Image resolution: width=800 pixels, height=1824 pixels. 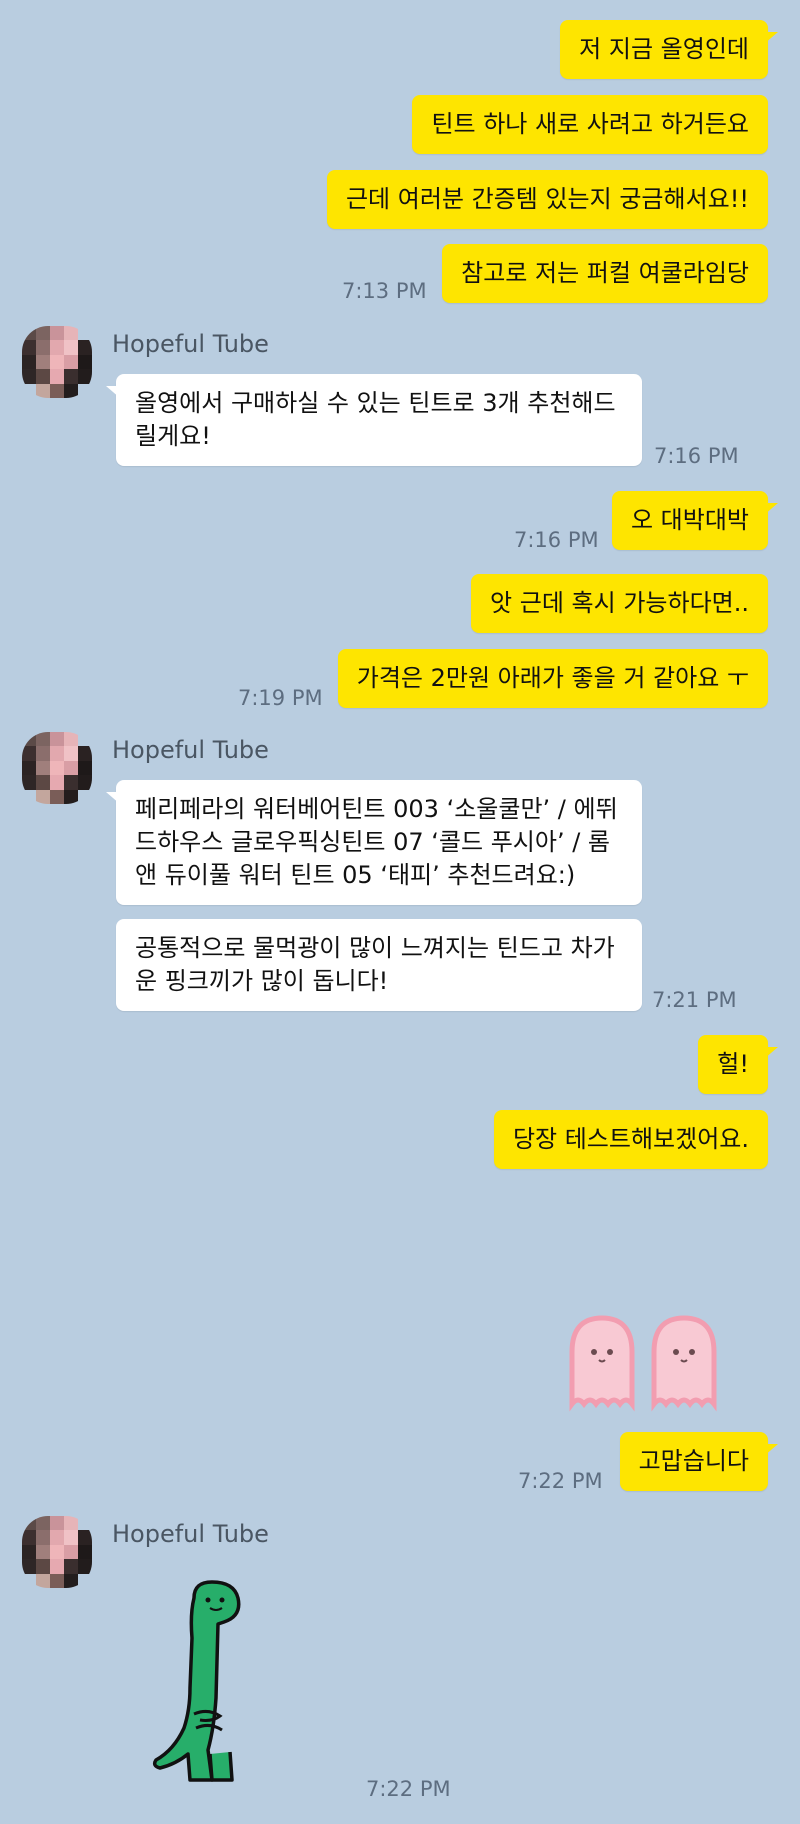 I want to click on my-message-bubble: 고맙습니다, so click(x=699, y=1461).